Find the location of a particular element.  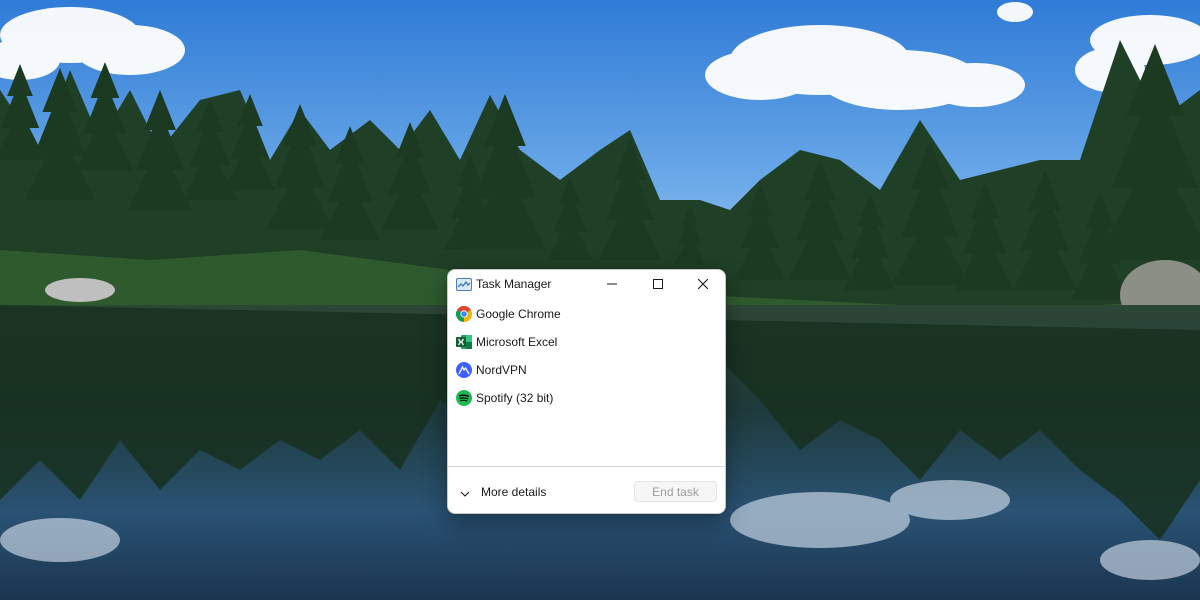

process-row-chrome: Google Chrome is located at coordinates (586, 314).